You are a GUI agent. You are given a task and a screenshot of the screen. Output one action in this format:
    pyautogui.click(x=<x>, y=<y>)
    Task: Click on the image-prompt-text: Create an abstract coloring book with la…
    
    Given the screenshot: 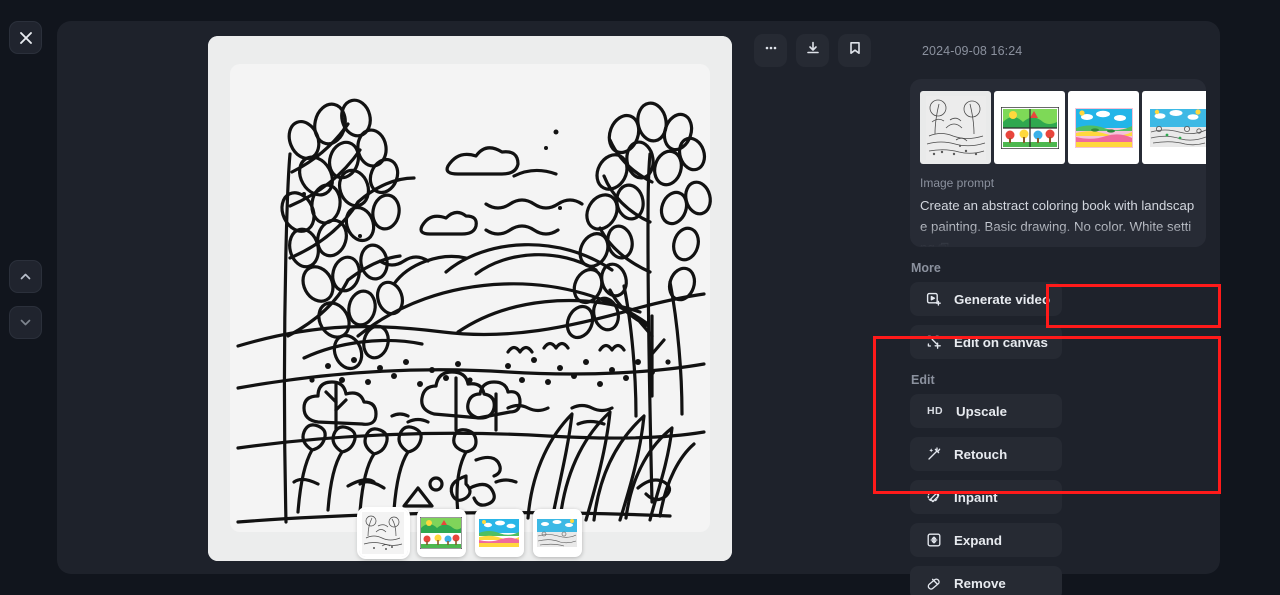 What is the action you would take?
    pyautogui.click(x=1058, y=221)
    